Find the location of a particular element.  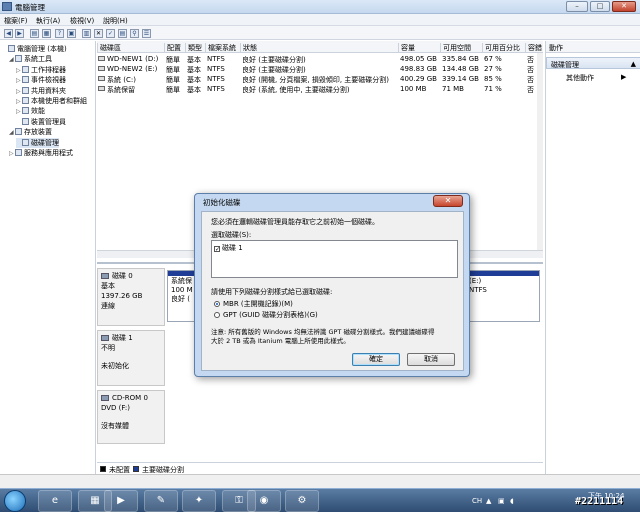

table-cell: 簡單 is located at coordinates (173, 90).